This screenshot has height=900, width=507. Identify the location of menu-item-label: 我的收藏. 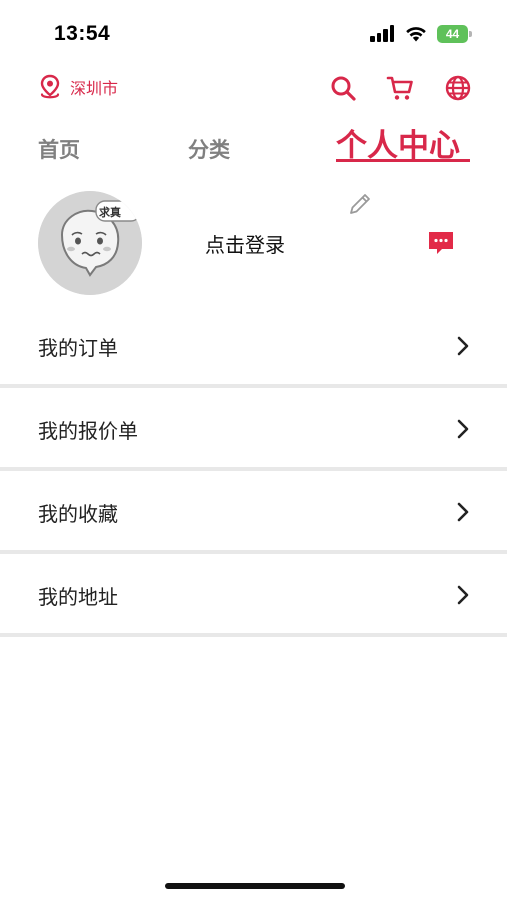
(78, 514).